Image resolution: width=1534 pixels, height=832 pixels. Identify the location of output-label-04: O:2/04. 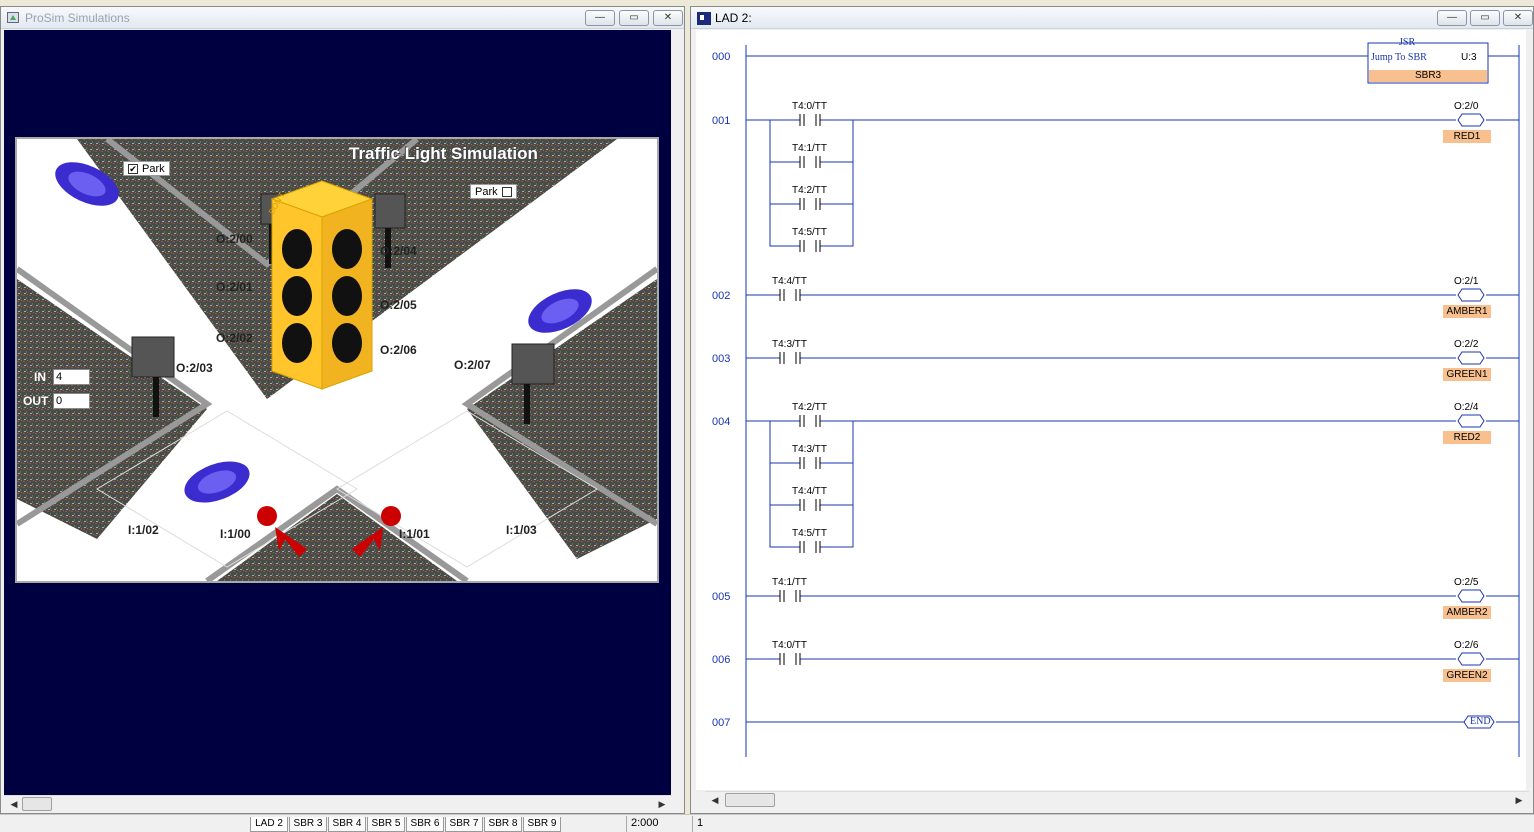
(398, 251).